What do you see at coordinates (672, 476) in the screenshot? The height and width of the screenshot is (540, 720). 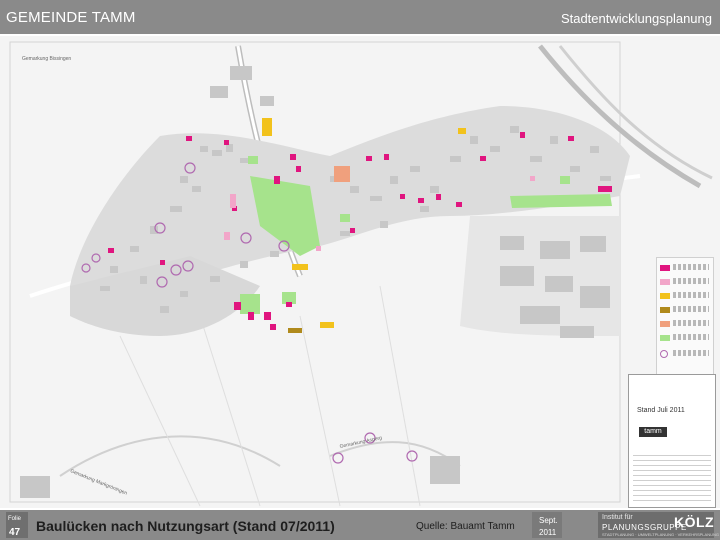 I see `title-block-table` at bounding box center [672, 476].